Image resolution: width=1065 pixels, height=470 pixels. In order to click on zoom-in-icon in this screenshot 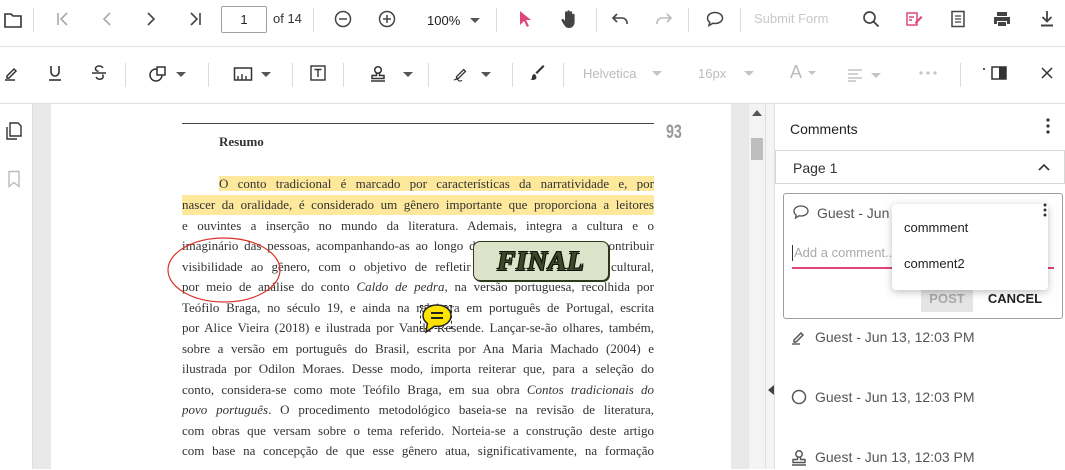, I will do `click(387, 19)`.